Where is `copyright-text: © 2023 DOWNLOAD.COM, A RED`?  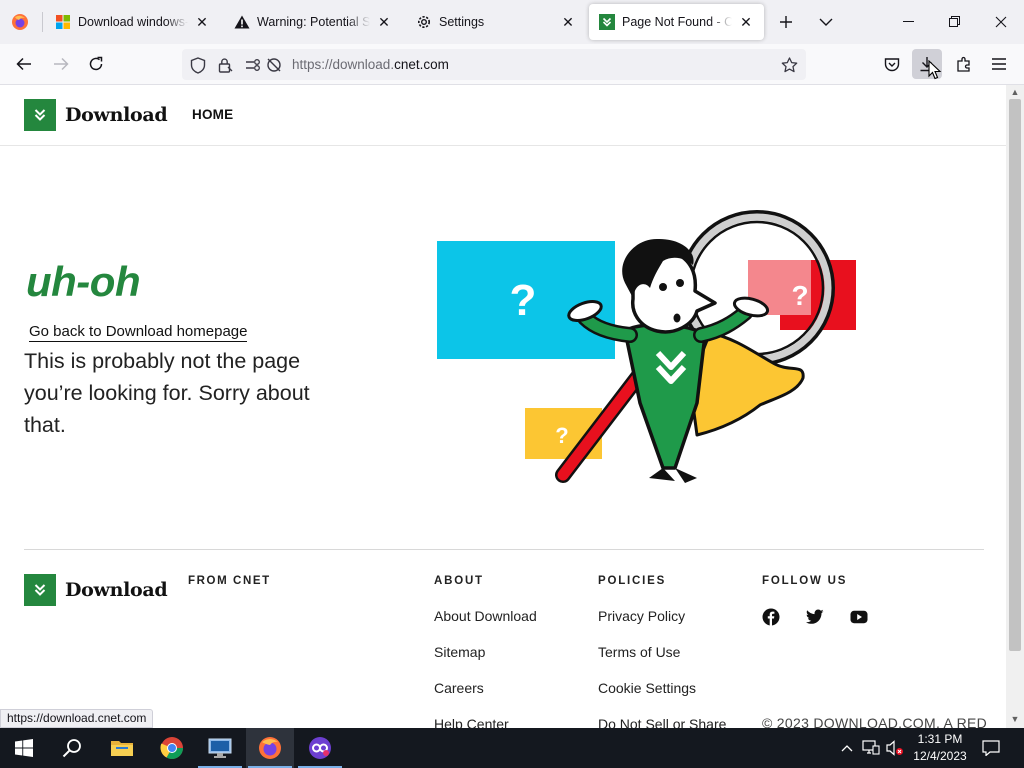 copyright-text: © 2023 DOWNLOAD.COM, A RED is located at coordinates (875, 721).